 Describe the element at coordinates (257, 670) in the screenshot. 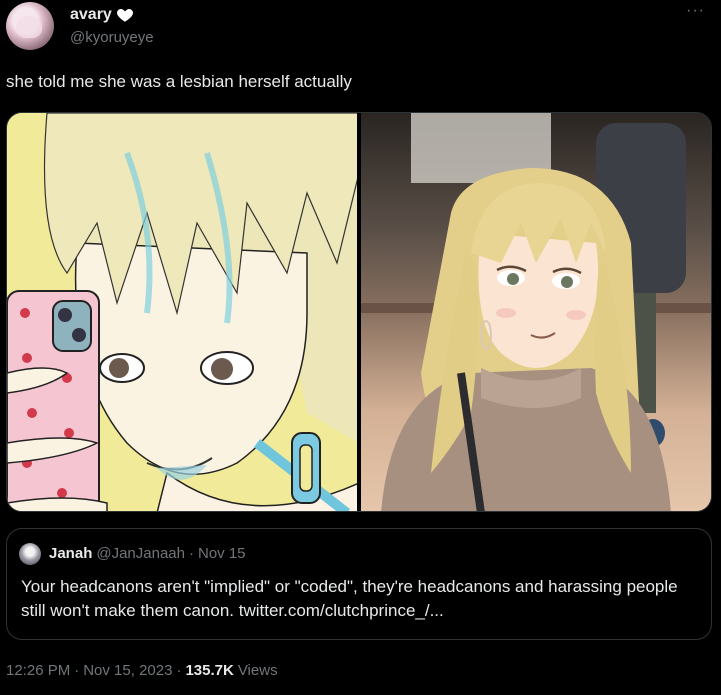

I see `views-label: Views` at that location.